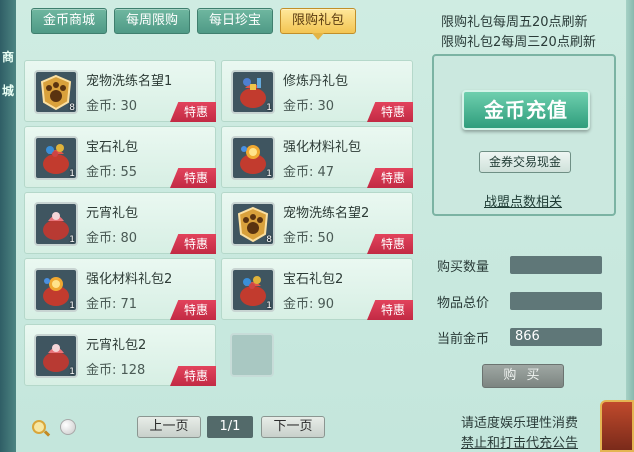  I want to click on tab-weekly-limited: 每周限购, so click(152, 21).